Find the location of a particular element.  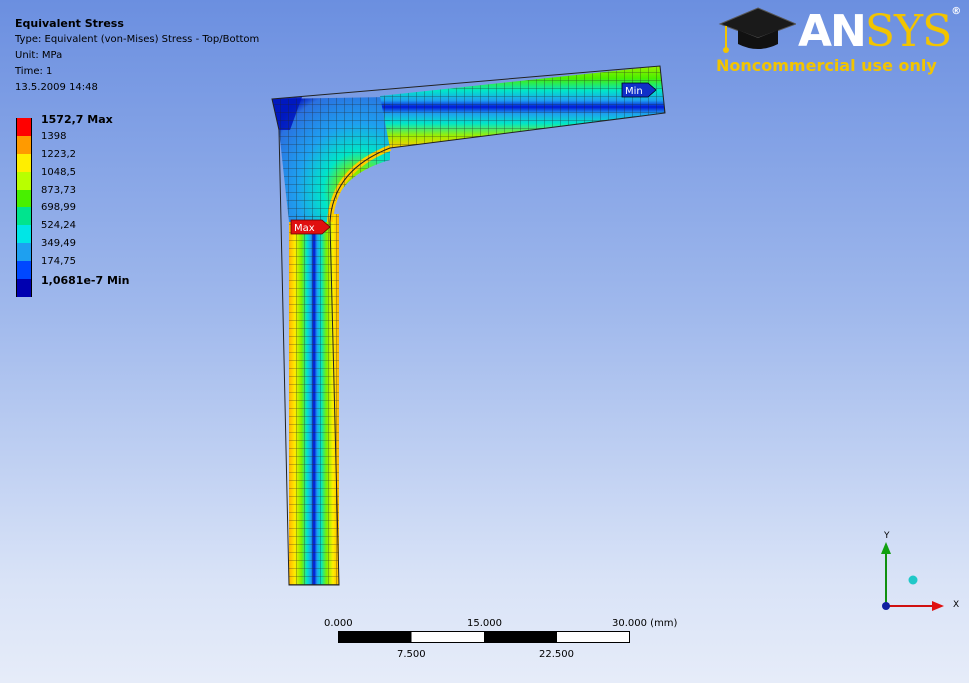

scale-label-7-5: 7.500 is located at coordinates (411, 654).